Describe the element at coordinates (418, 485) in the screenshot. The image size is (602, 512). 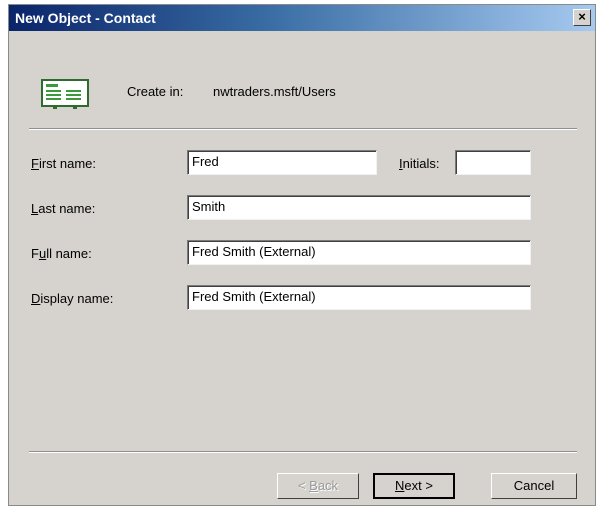
I see `next-button-suffix: ext >` at that location.